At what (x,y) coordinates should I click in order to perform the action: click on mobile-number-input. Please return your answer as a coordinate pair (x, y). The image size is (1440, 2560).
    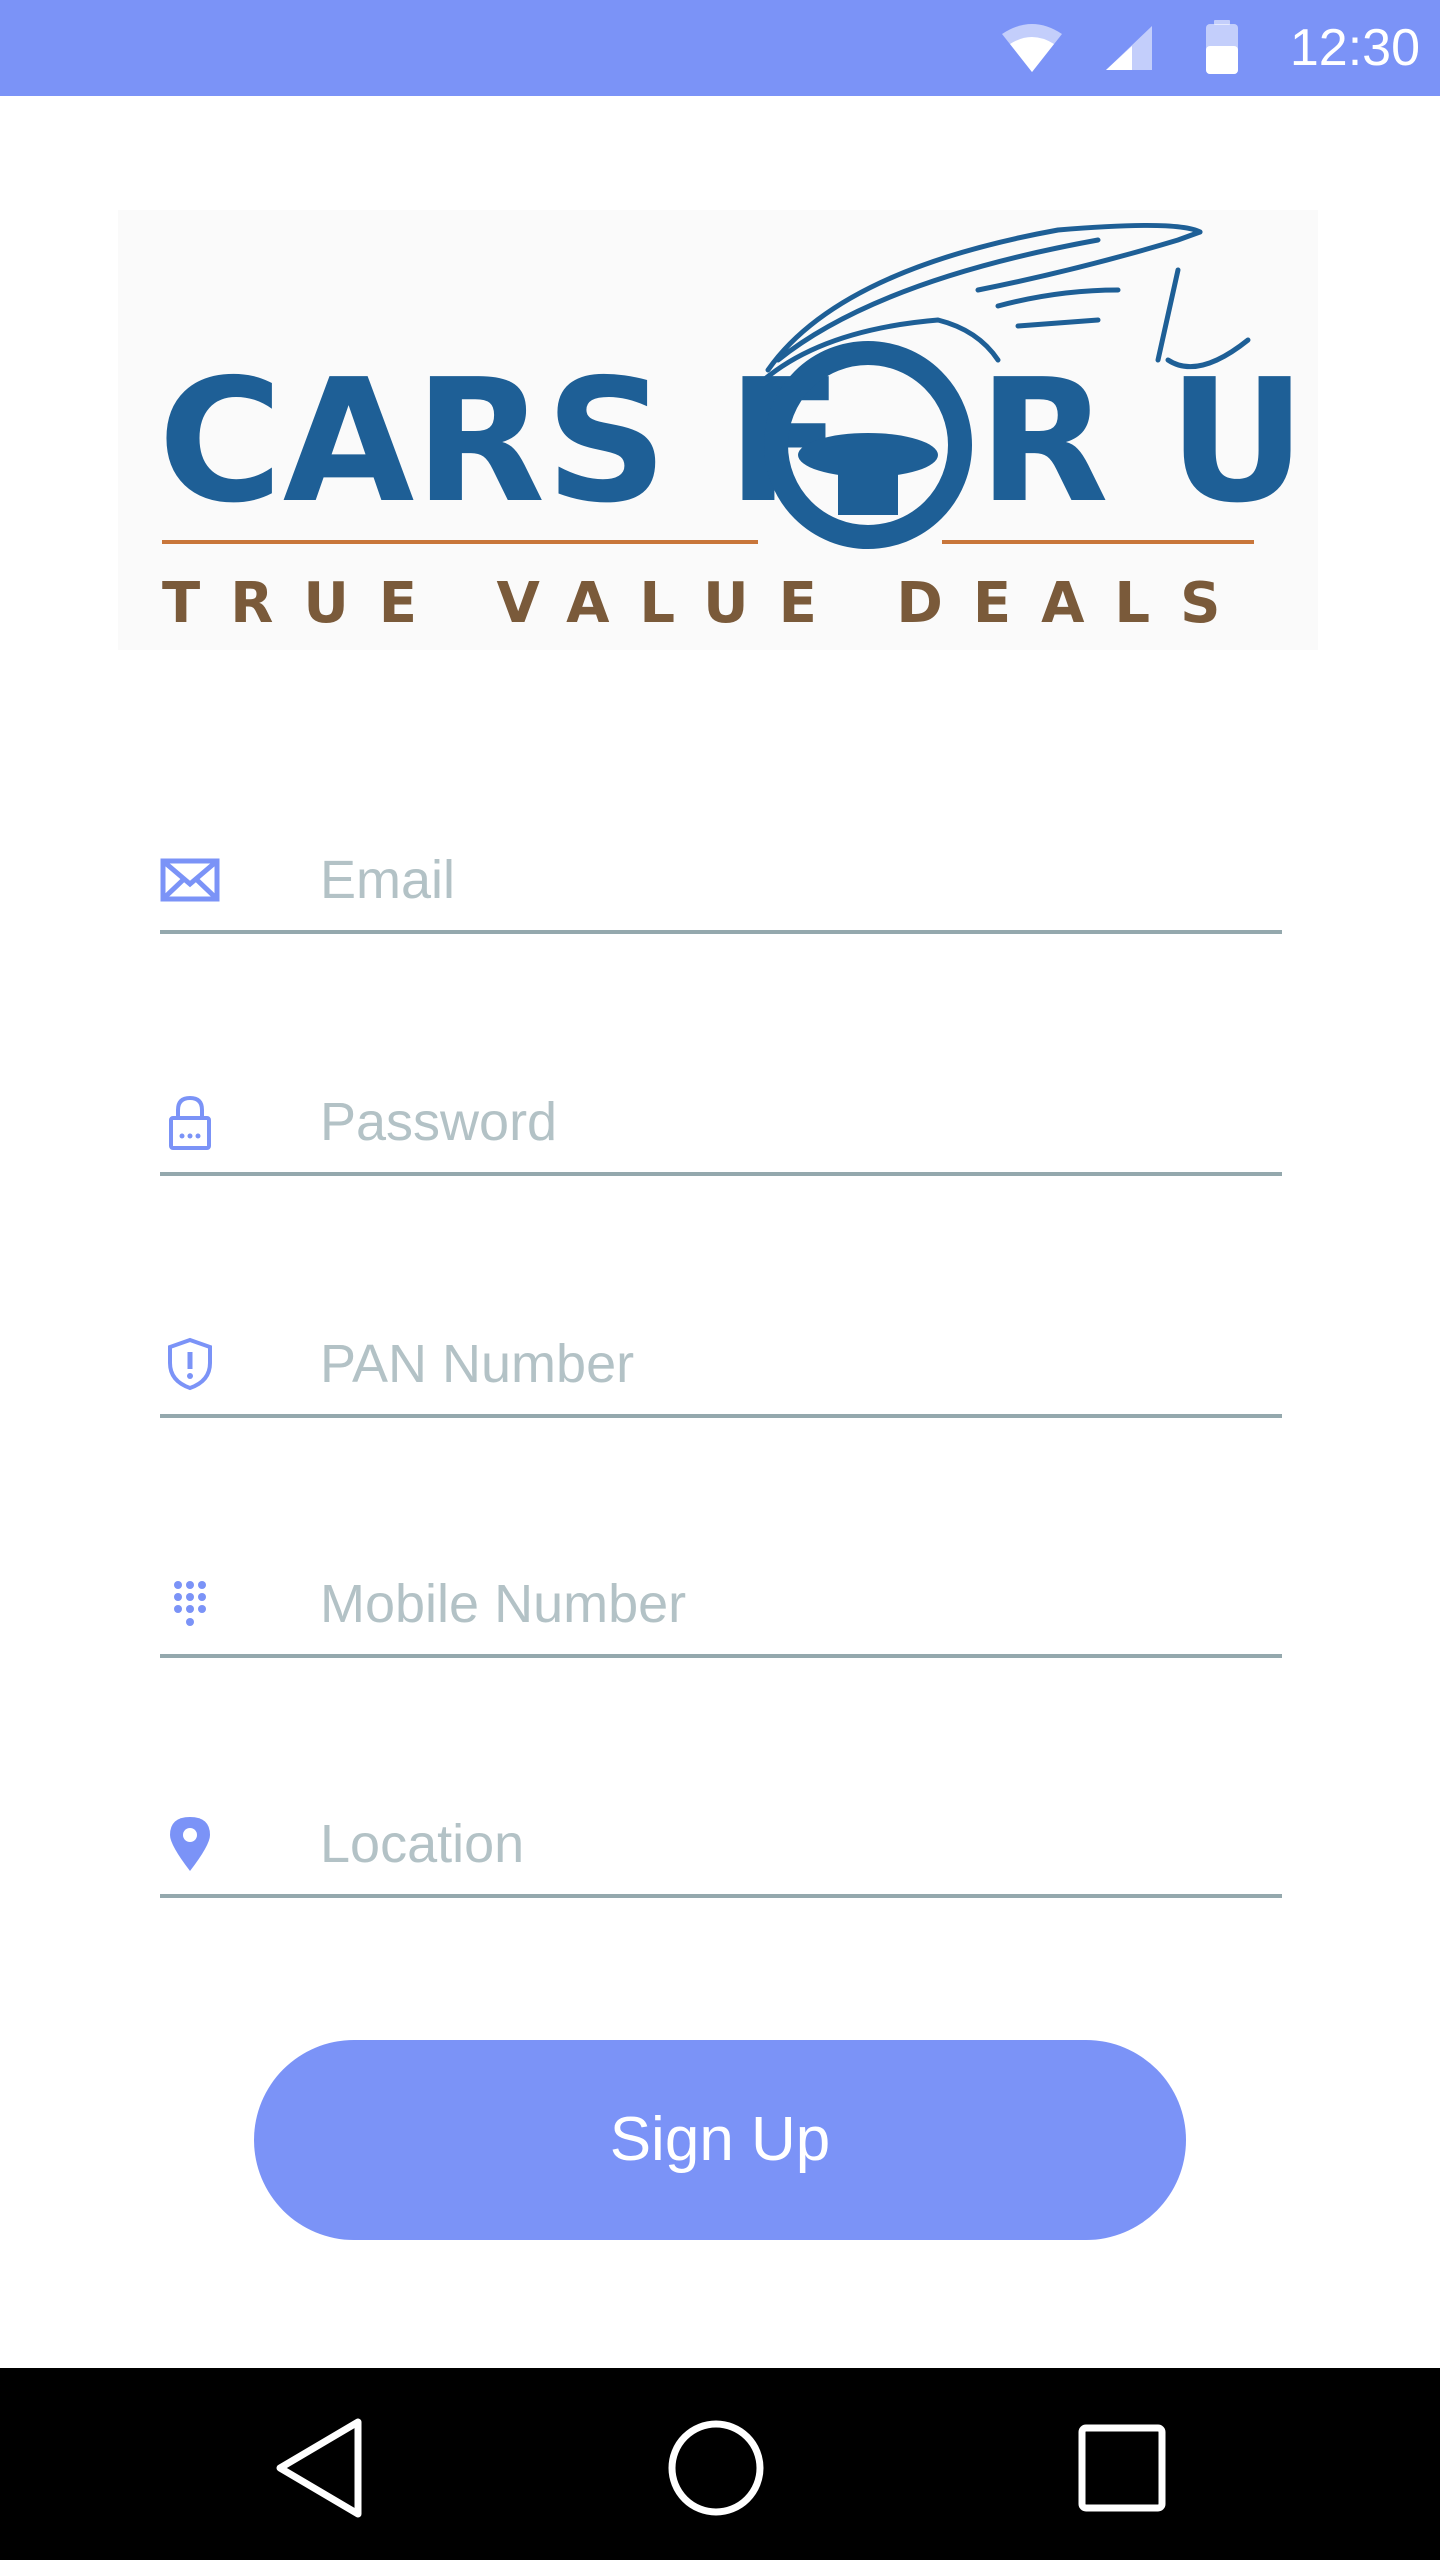
    Looking at the image, I should click on (790, 1604).